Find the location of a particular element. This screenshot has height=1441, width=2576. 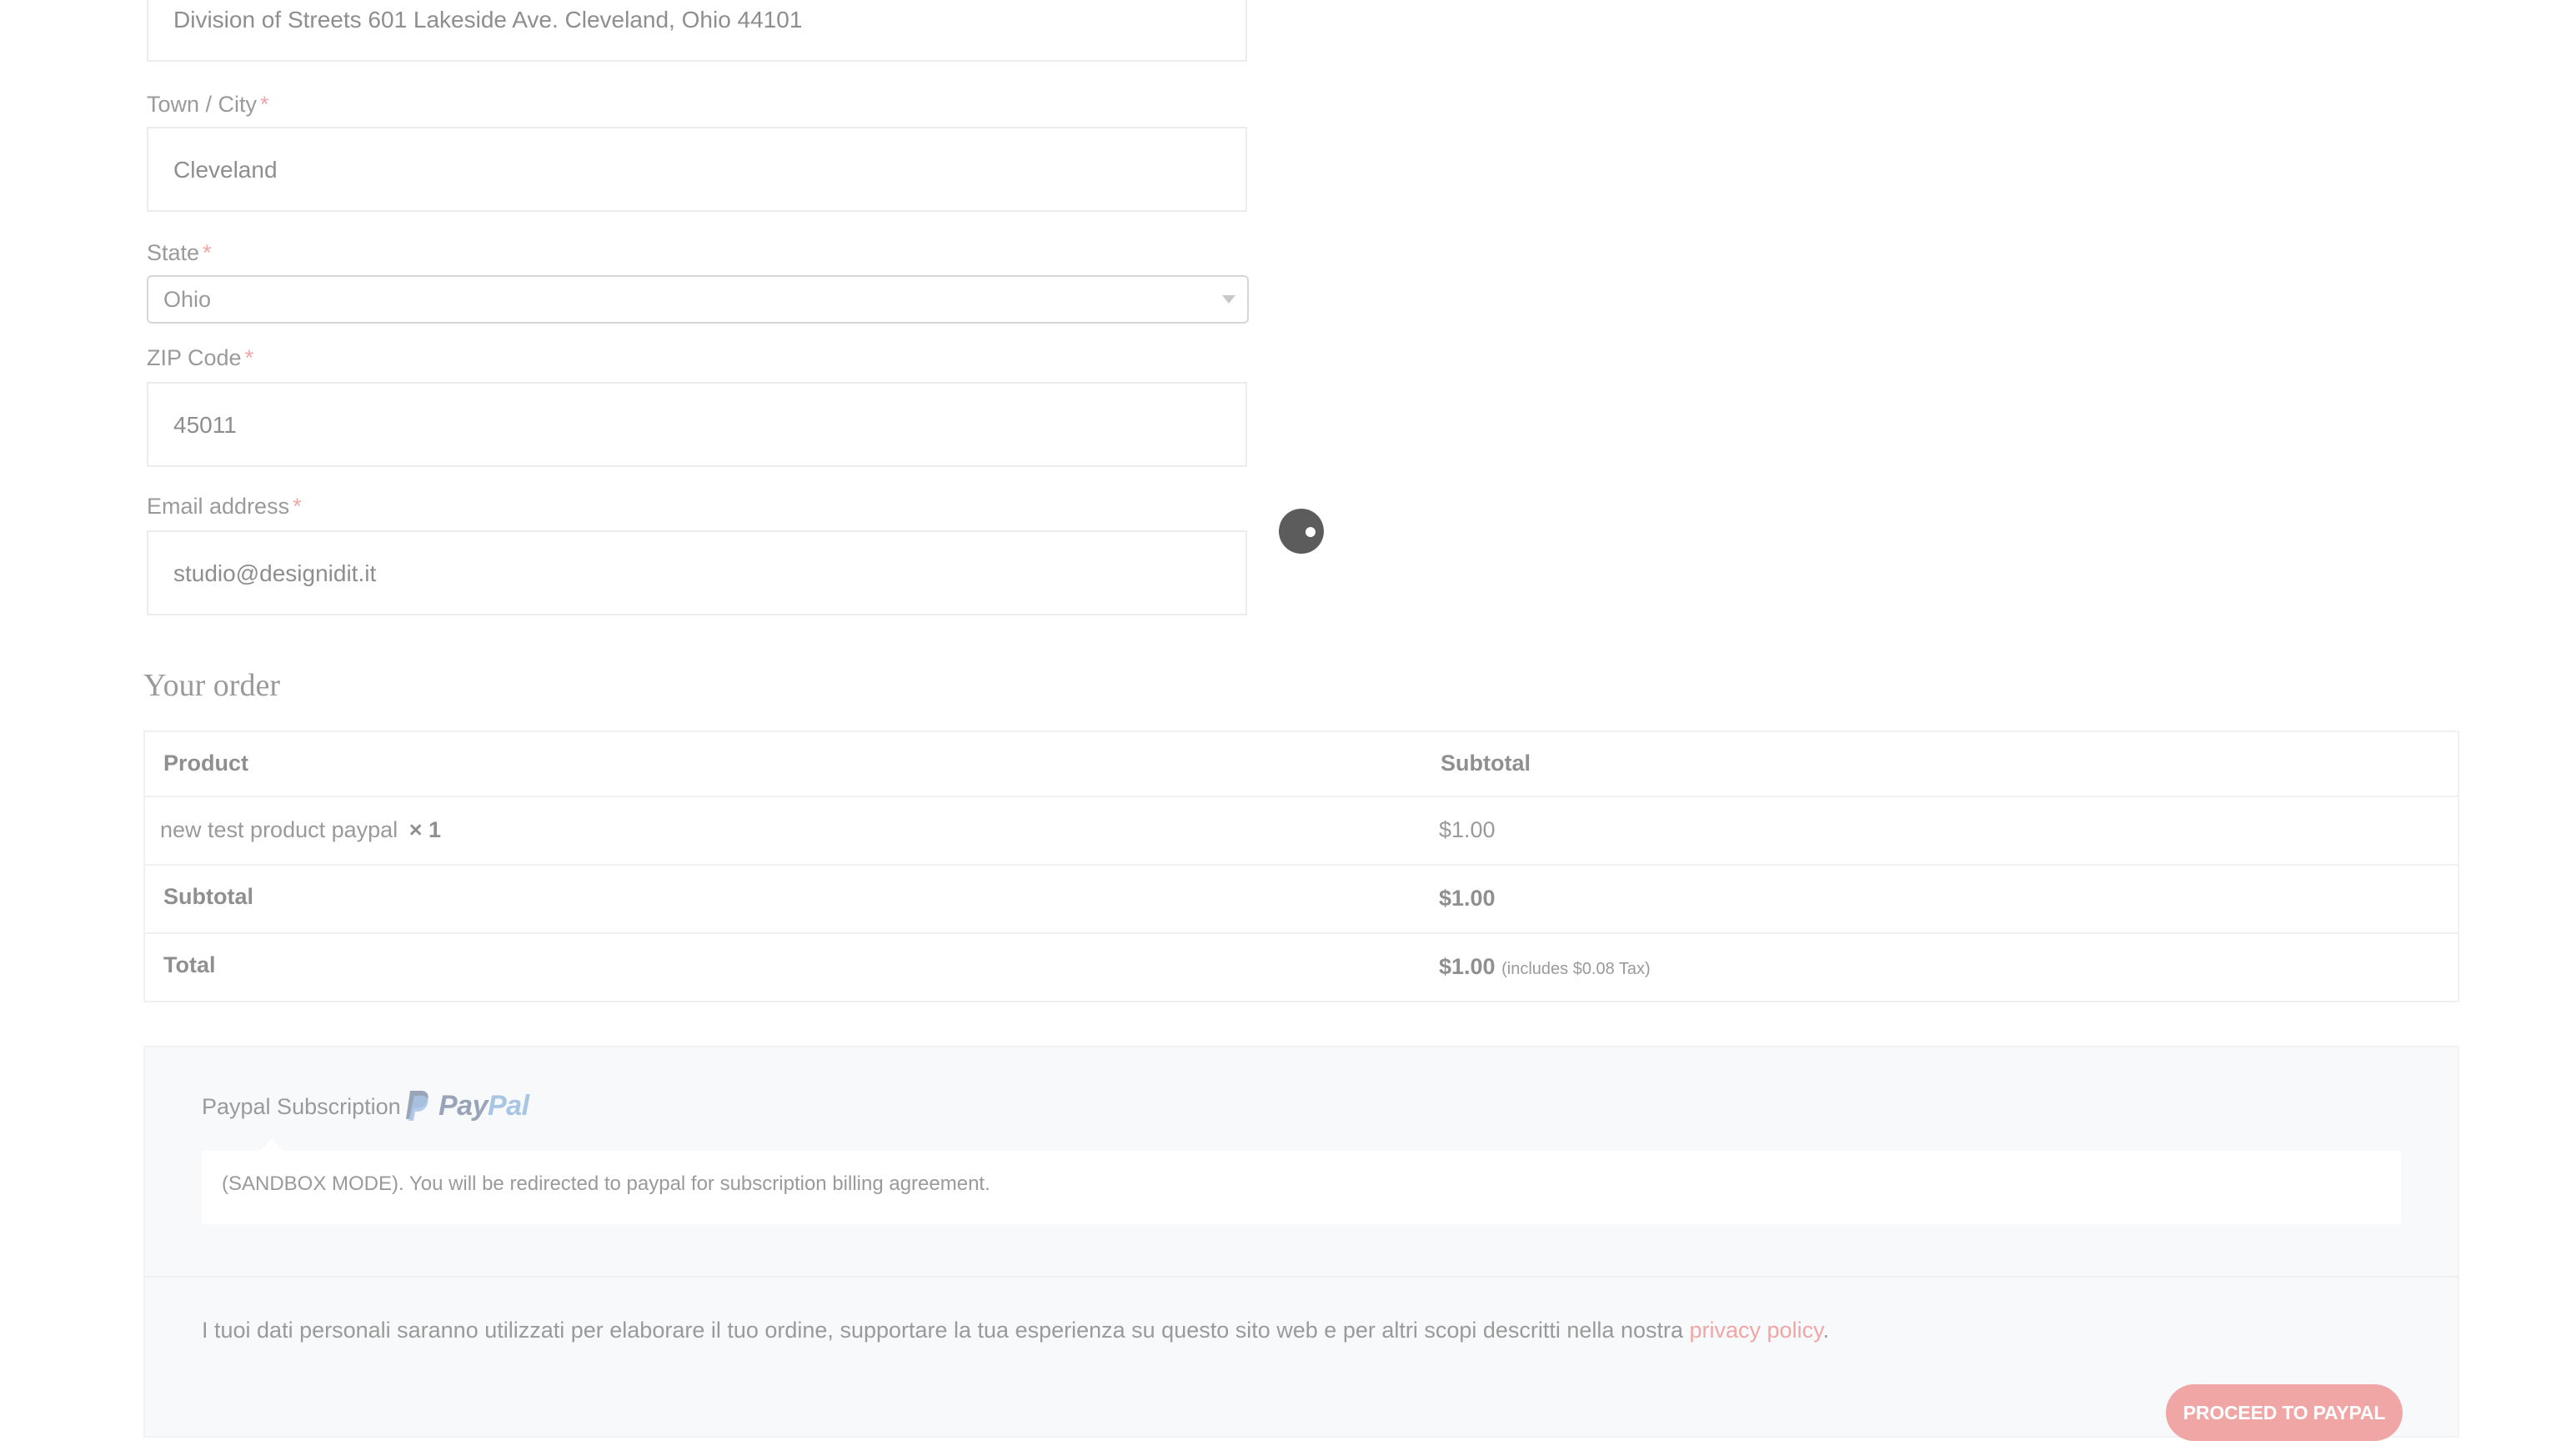

proceed-to-paypal-button: PROCEED TO PAYPAL is located at coordinates (2284, 1412).